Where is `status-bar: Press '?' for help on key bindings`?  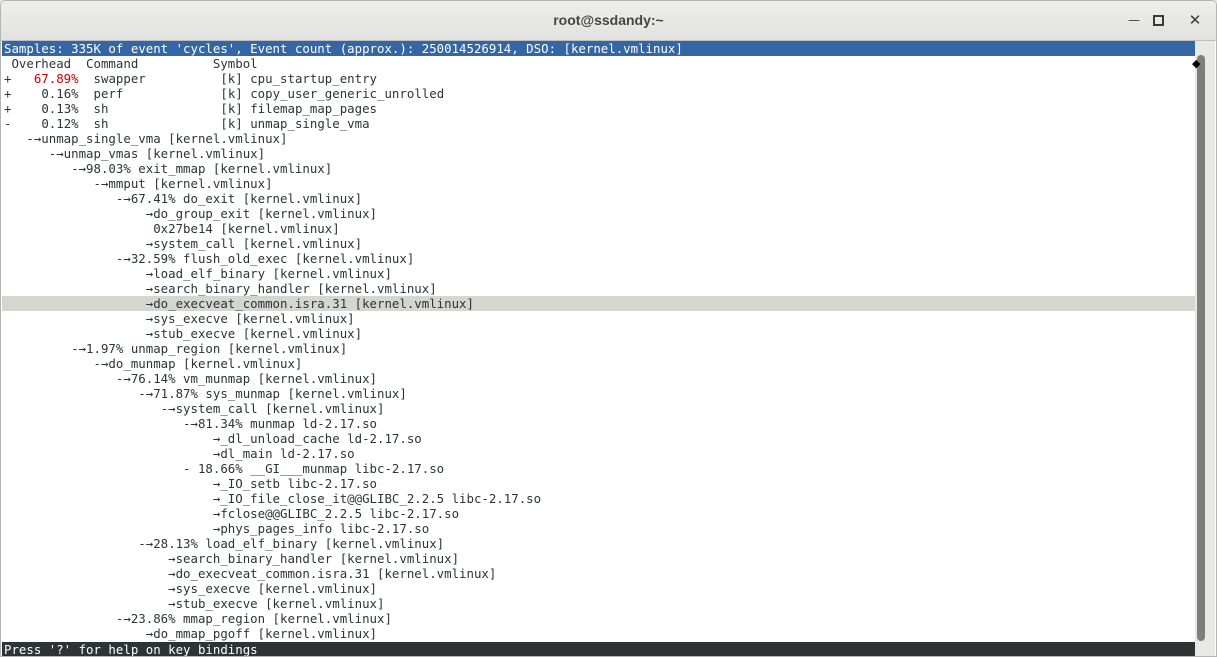
status-bar: Press '?' for help on key bindings is located at coordinates (598, 649).